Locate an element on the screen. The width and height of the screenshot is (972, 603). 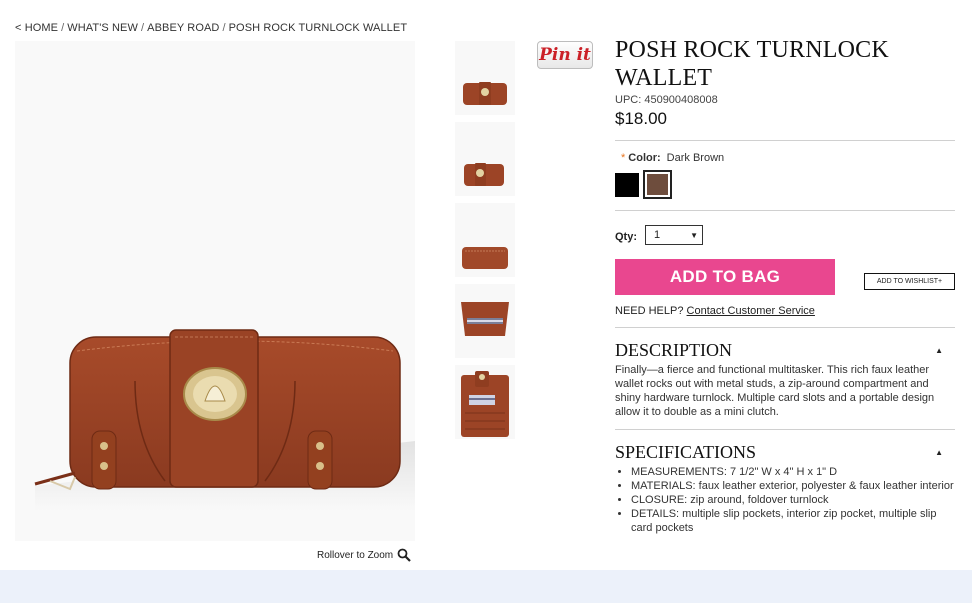
color-value: Dark Brown is located at coordinates (695, 158).